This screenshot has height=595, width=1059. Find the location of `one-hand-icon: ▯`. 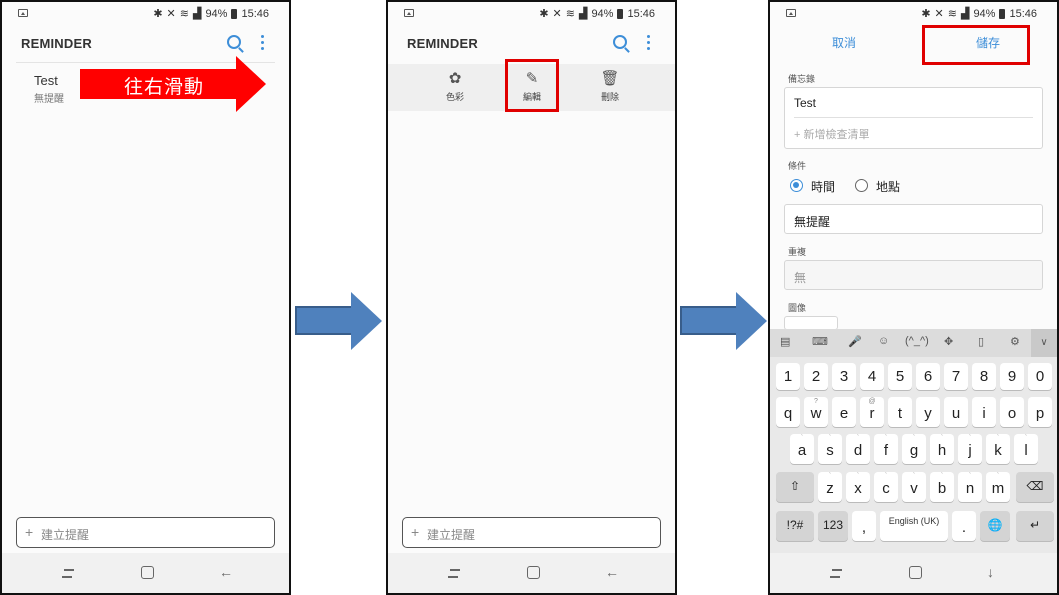

one-hand-icon: ▯ is located at coordinates (981, 341).